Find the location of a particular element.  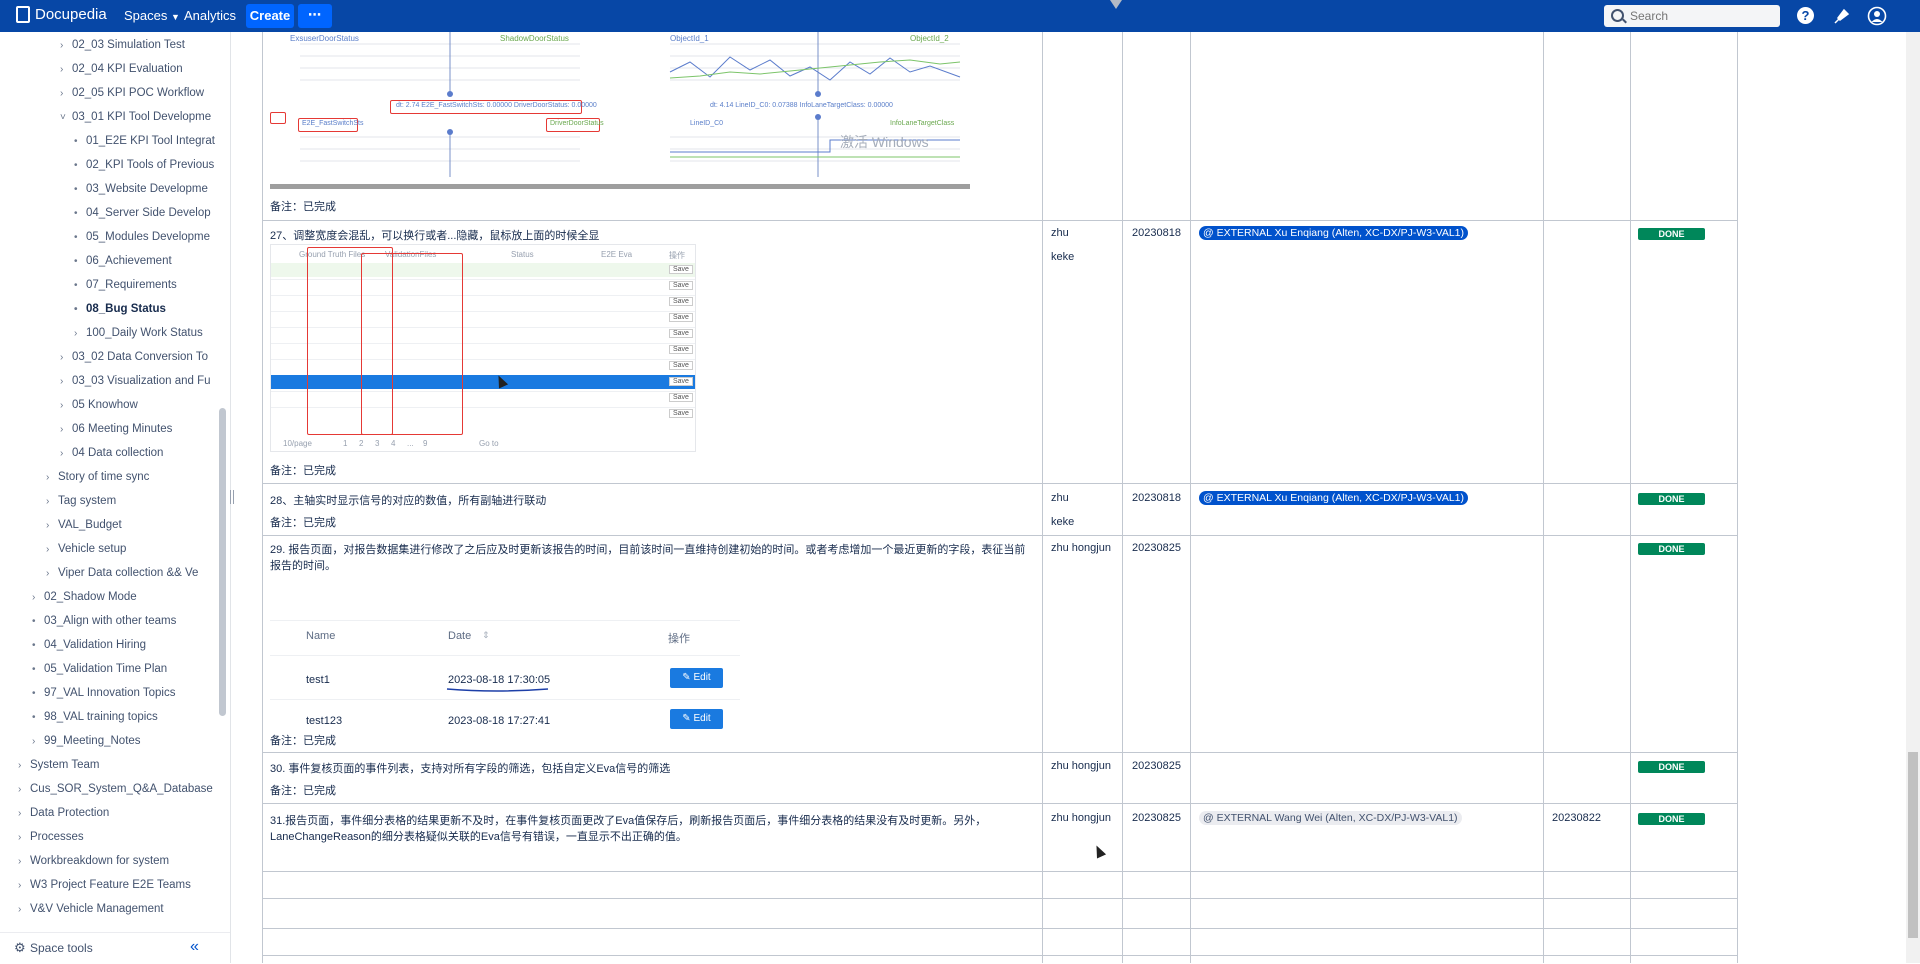

sidebar-item: › System Team is located at coordinates (122, 765).